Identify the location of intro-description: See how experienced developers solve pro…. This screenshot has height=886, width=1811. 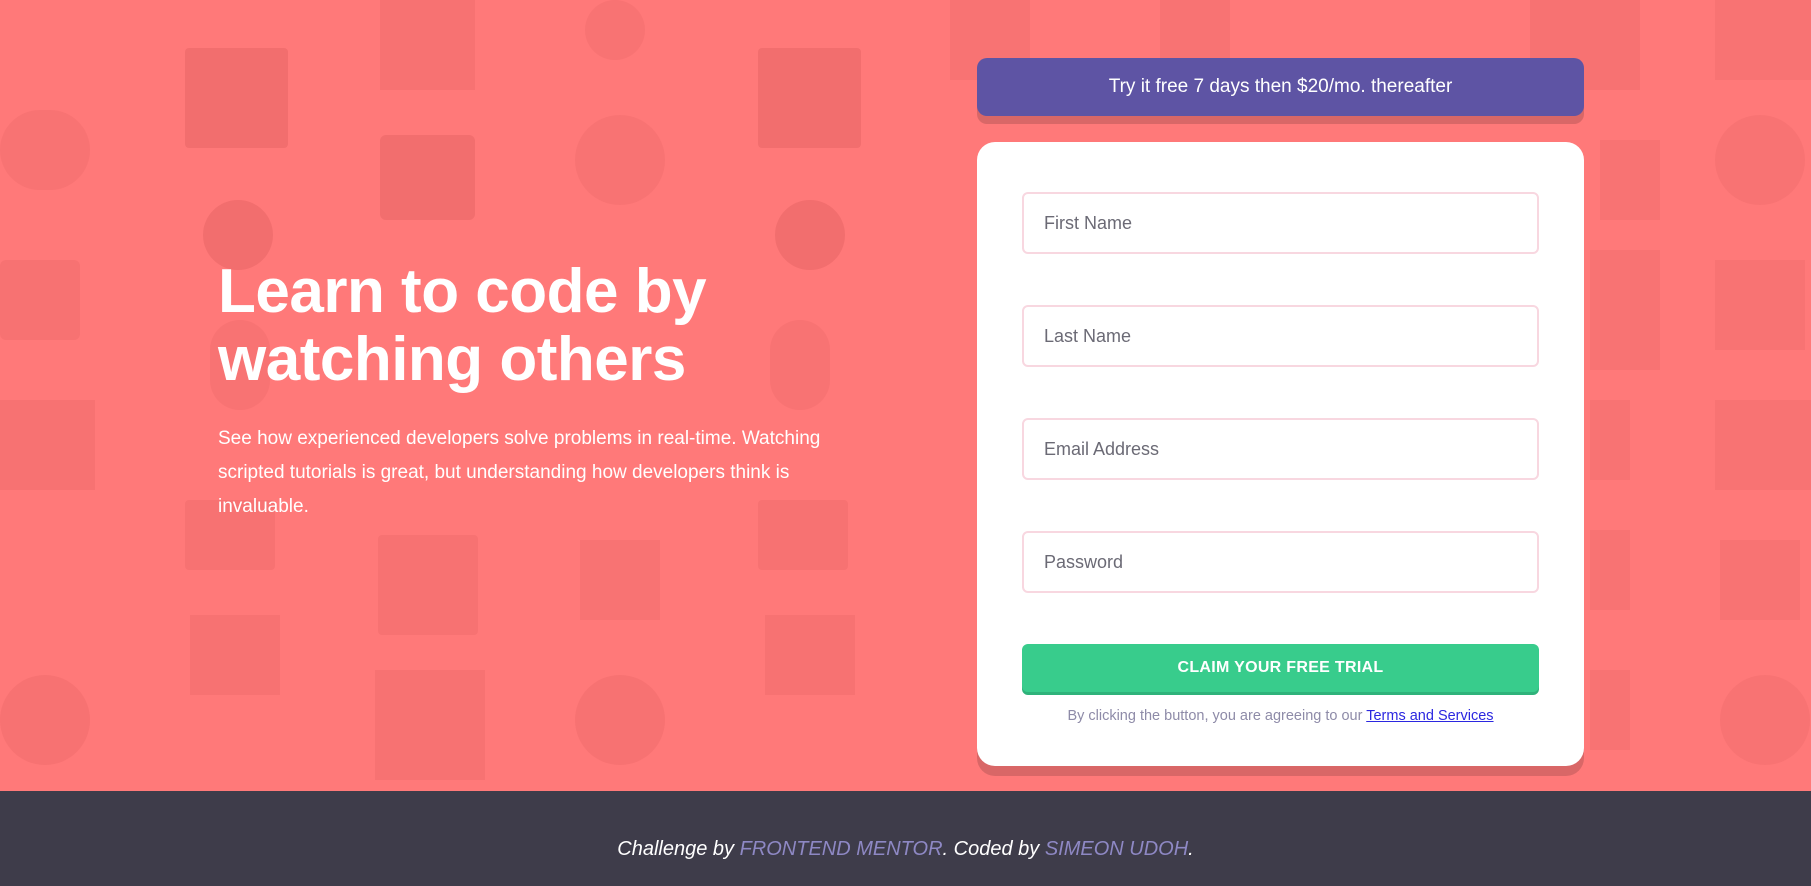
(519, 472).